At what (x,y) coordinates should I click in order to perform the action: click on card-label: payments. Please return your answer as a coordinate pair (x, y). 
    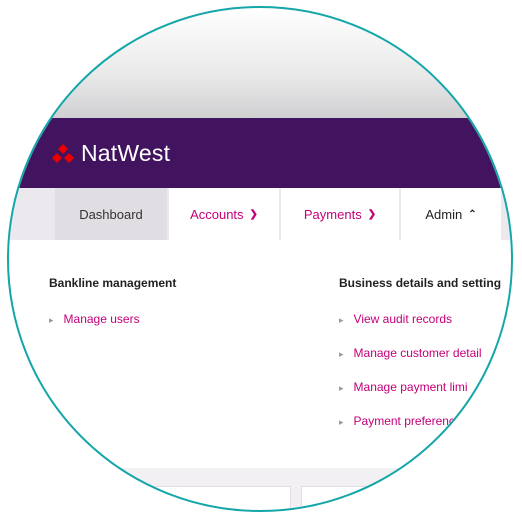
    Looking at the image, I should click on (212, 507).